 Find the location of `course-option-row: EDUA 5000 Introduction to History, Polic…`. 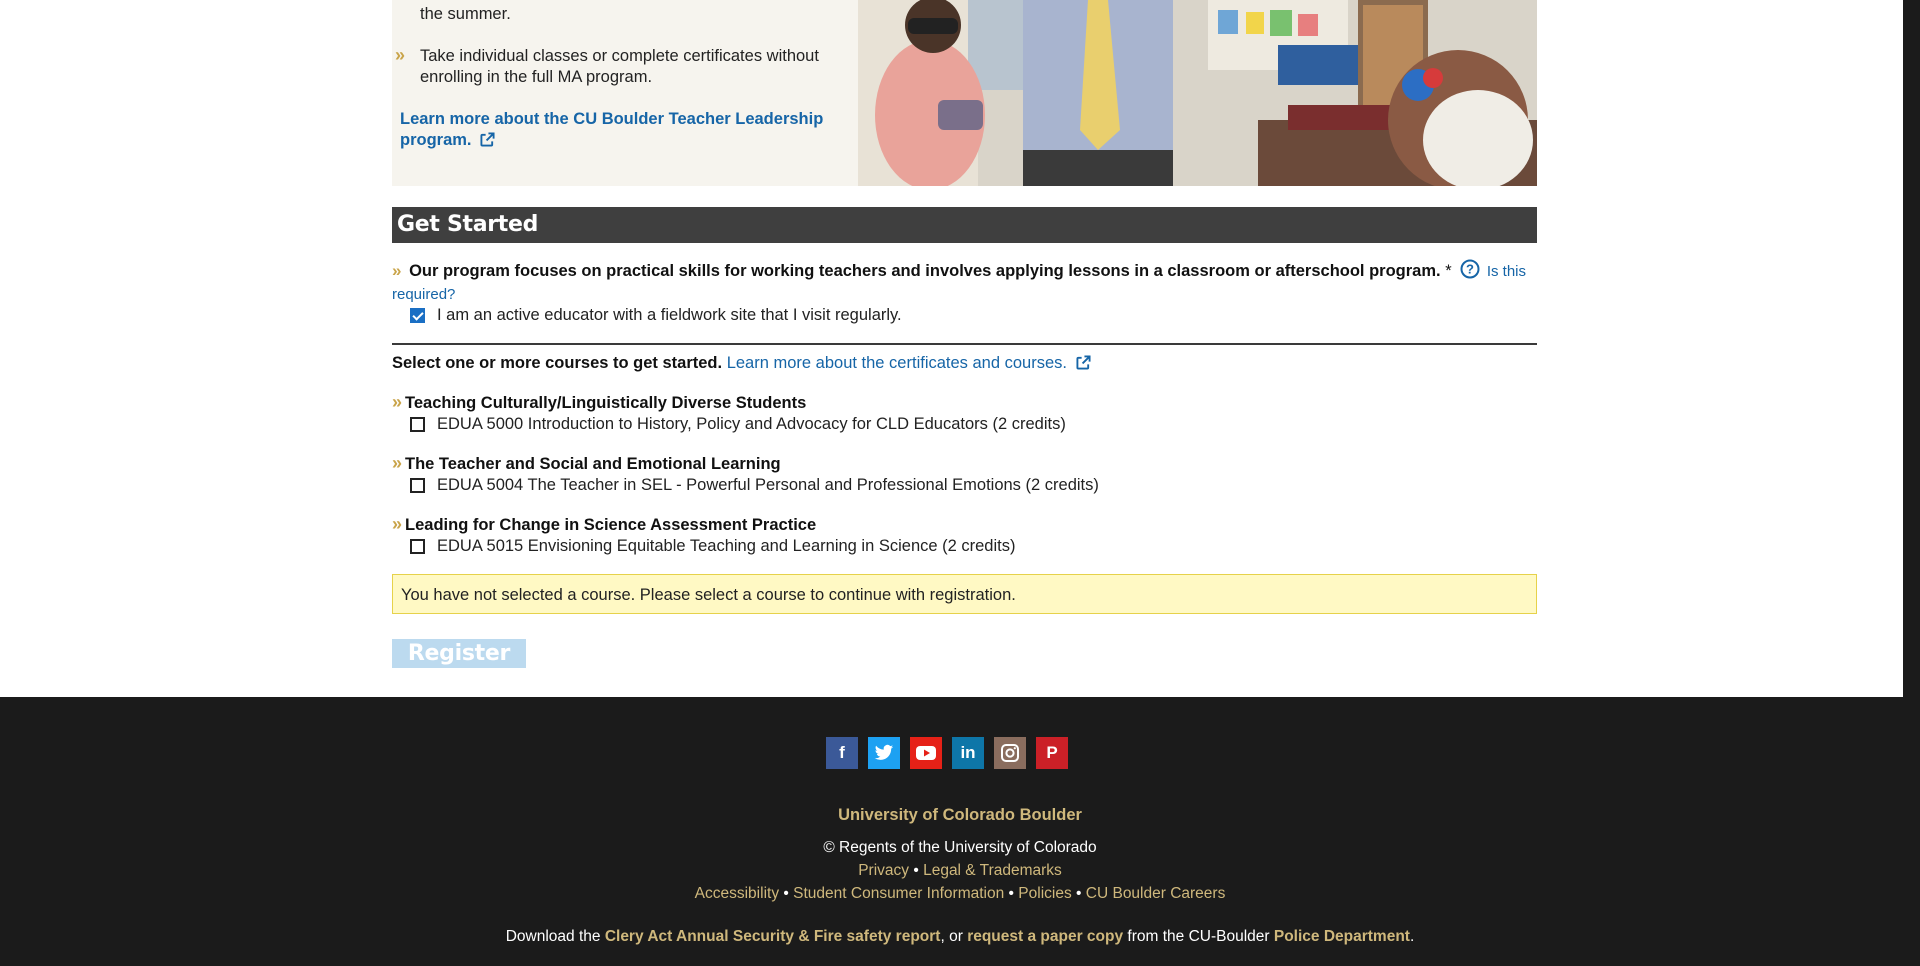

course-option-row: EDUA 5000 Introduction to History, Polic… is located at coordinates (738, 424).